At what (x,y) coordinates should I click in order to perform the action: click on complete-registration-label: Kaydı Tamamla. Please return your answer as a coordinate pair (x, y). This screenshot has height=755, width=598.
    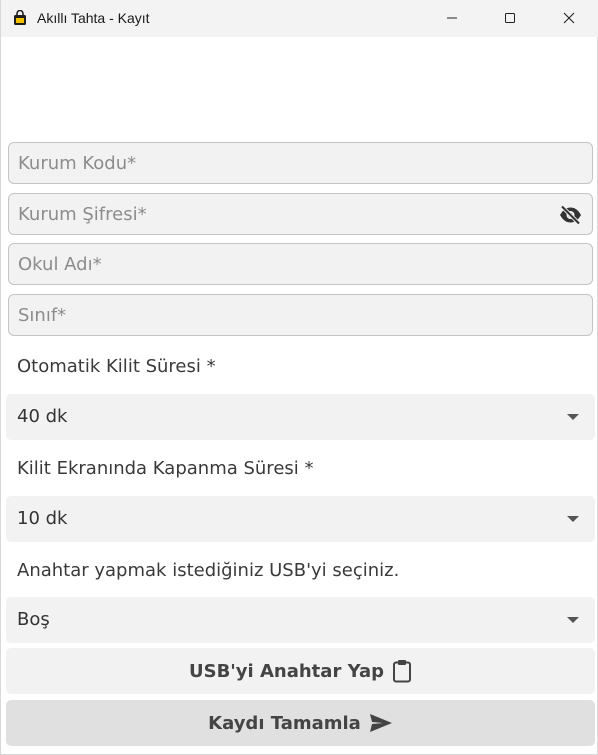
    Looking at the image, I should click on (284, 723).